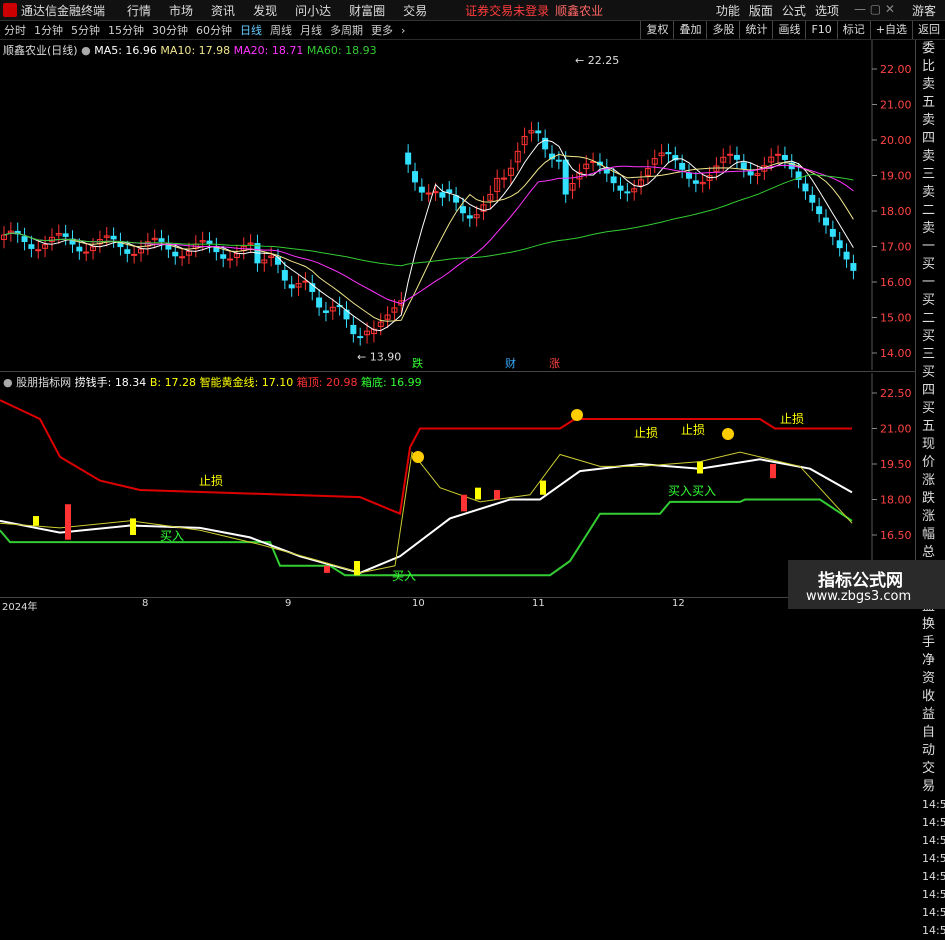 This screenshot has width=945, height=940. Describe the element at coordinates (172, 536) in the screenshot. I see `signal-label: 买入` at that location.